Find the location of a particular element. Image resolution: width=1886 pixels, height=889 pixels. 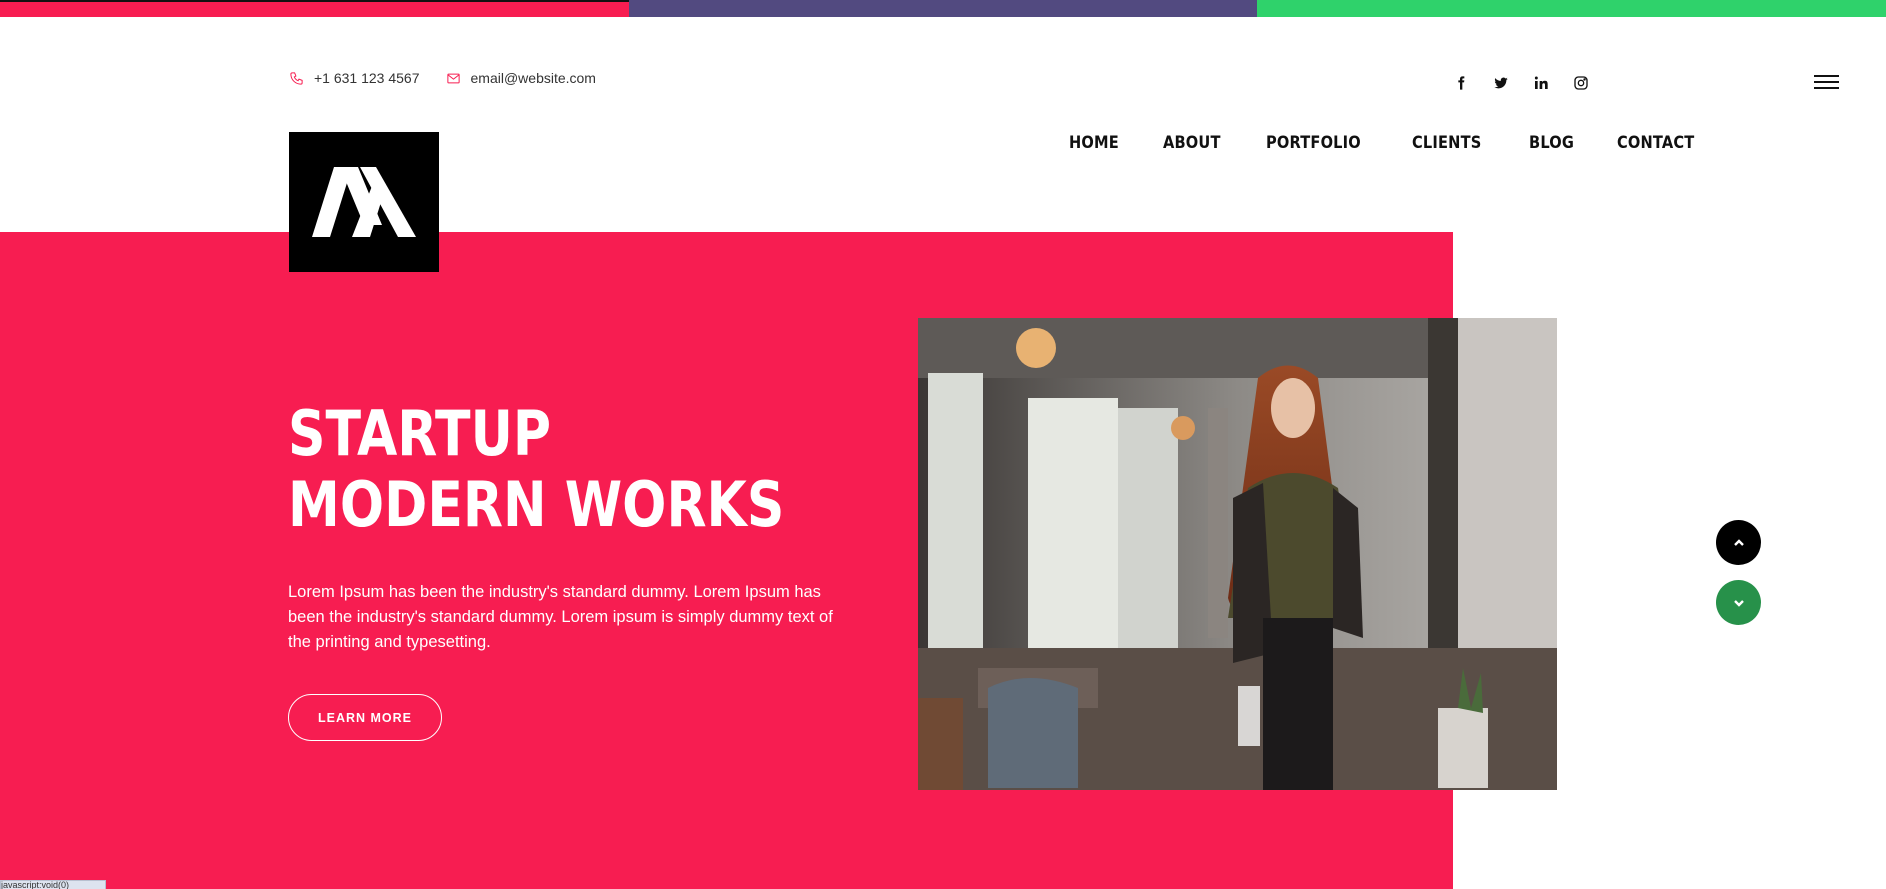

contact-email: email@website.com is located at coordinates (521, 78).